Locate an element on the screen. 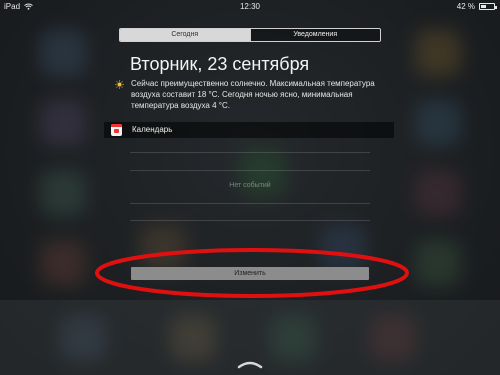 This screenshot has height=375, width=500. sun-icon is located at coordinates (119, 84).